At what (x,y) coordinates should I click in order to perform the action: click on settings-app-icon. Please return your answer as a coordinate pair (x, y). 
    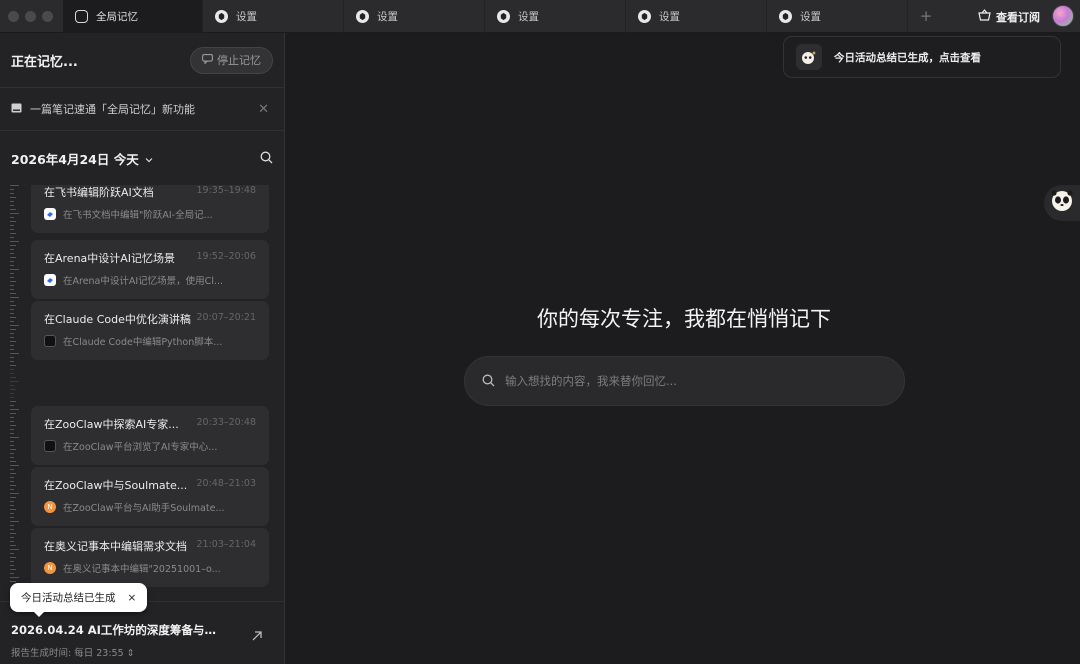
    Looking at the image, I should click on (503, 16).